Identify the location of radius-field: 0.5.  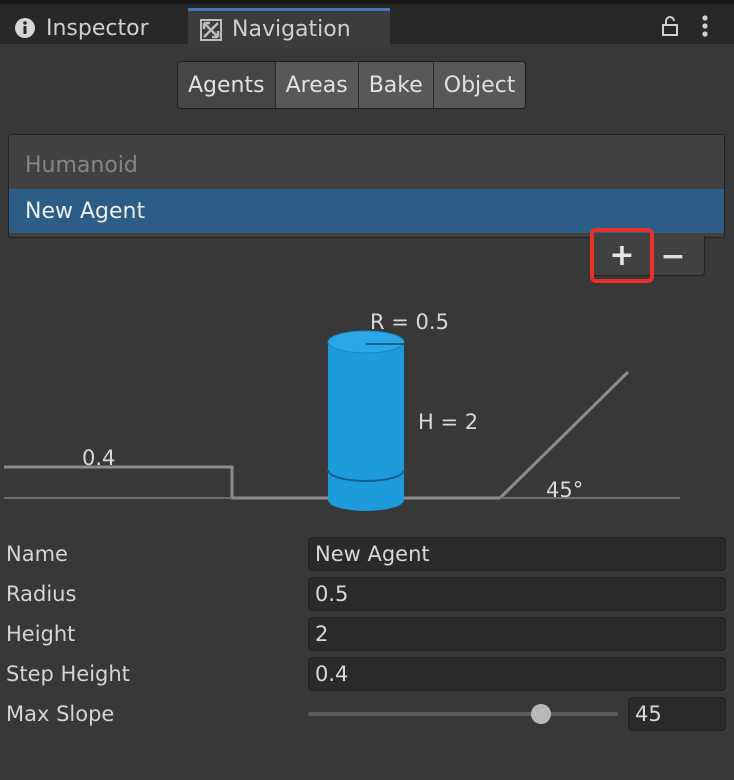
(517, 594).